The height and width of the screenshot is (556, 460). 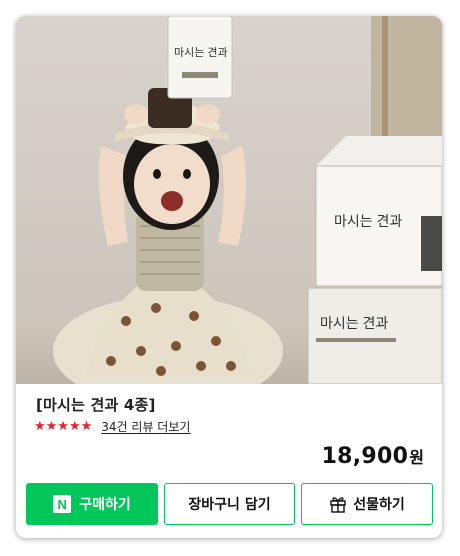 I want to click on naver-n-icon: N, so click(x=62, y=504).